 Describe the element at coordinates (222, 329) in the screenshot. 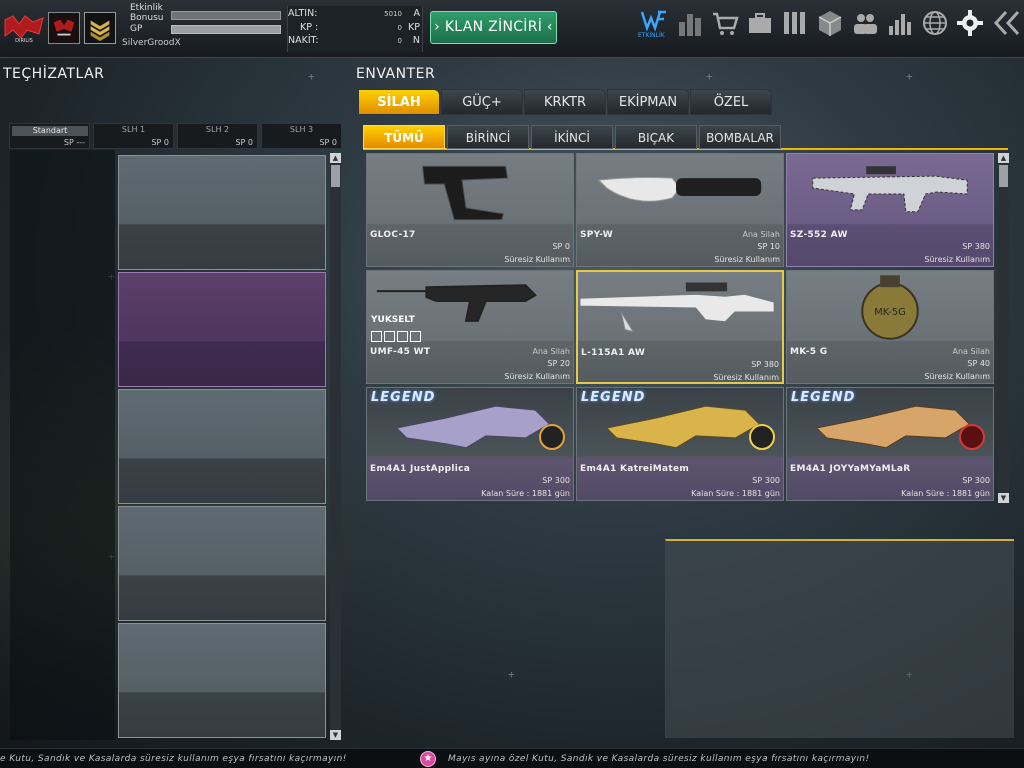

I see `loadout-slot-secondary` at that location.